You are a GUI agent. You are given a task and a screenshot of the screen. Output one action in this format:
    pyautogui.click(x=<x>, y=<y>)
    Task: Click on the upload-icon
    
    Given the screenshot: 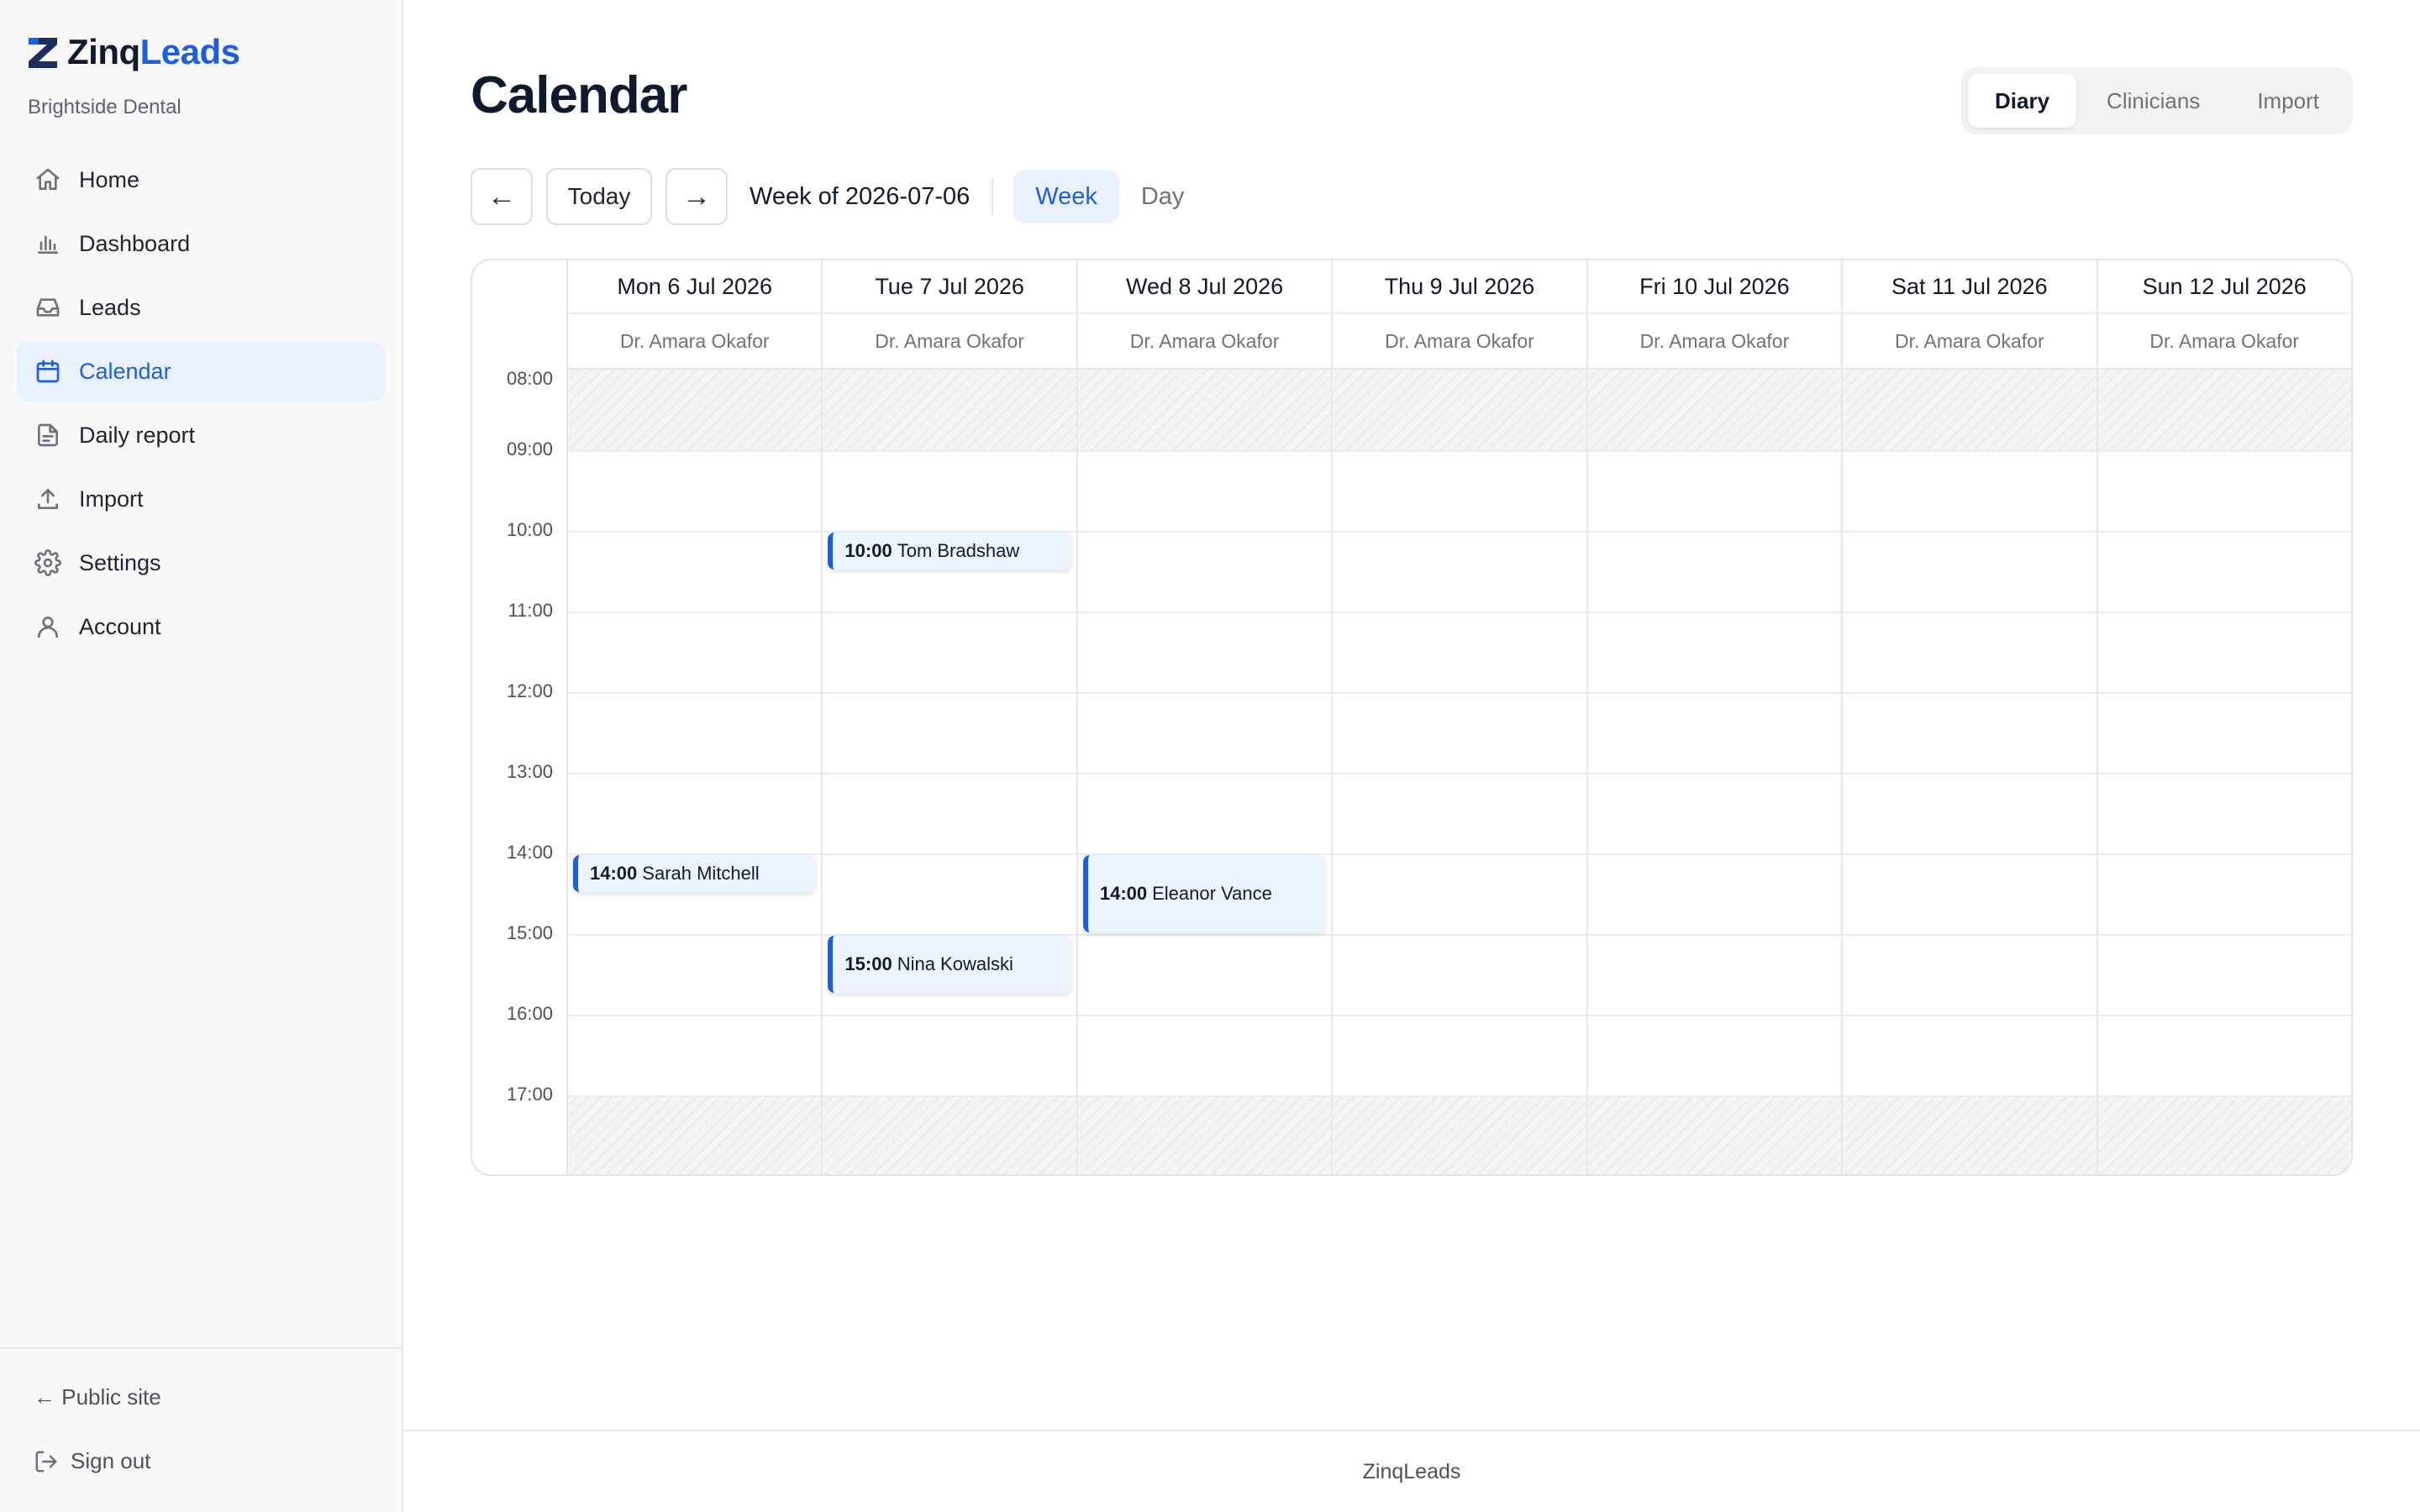 What is the action you would take?
    pyautogui.click(x=48, y=499)
    